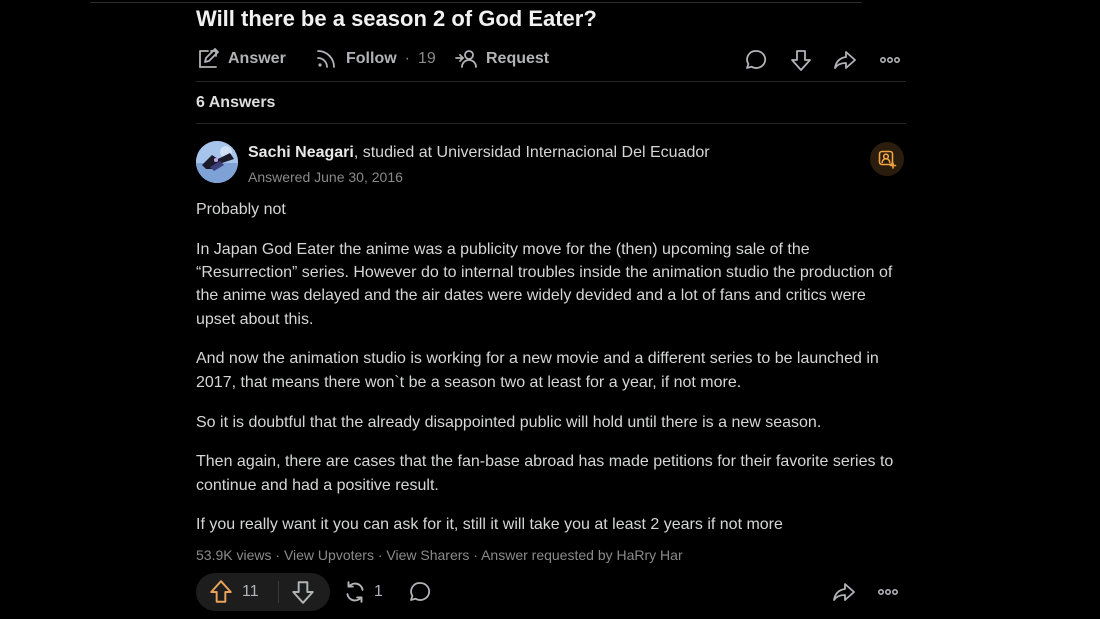  Describe the element at coordinates (326, 59) in the screenshot. I see `follow-rss-icon` at that location.